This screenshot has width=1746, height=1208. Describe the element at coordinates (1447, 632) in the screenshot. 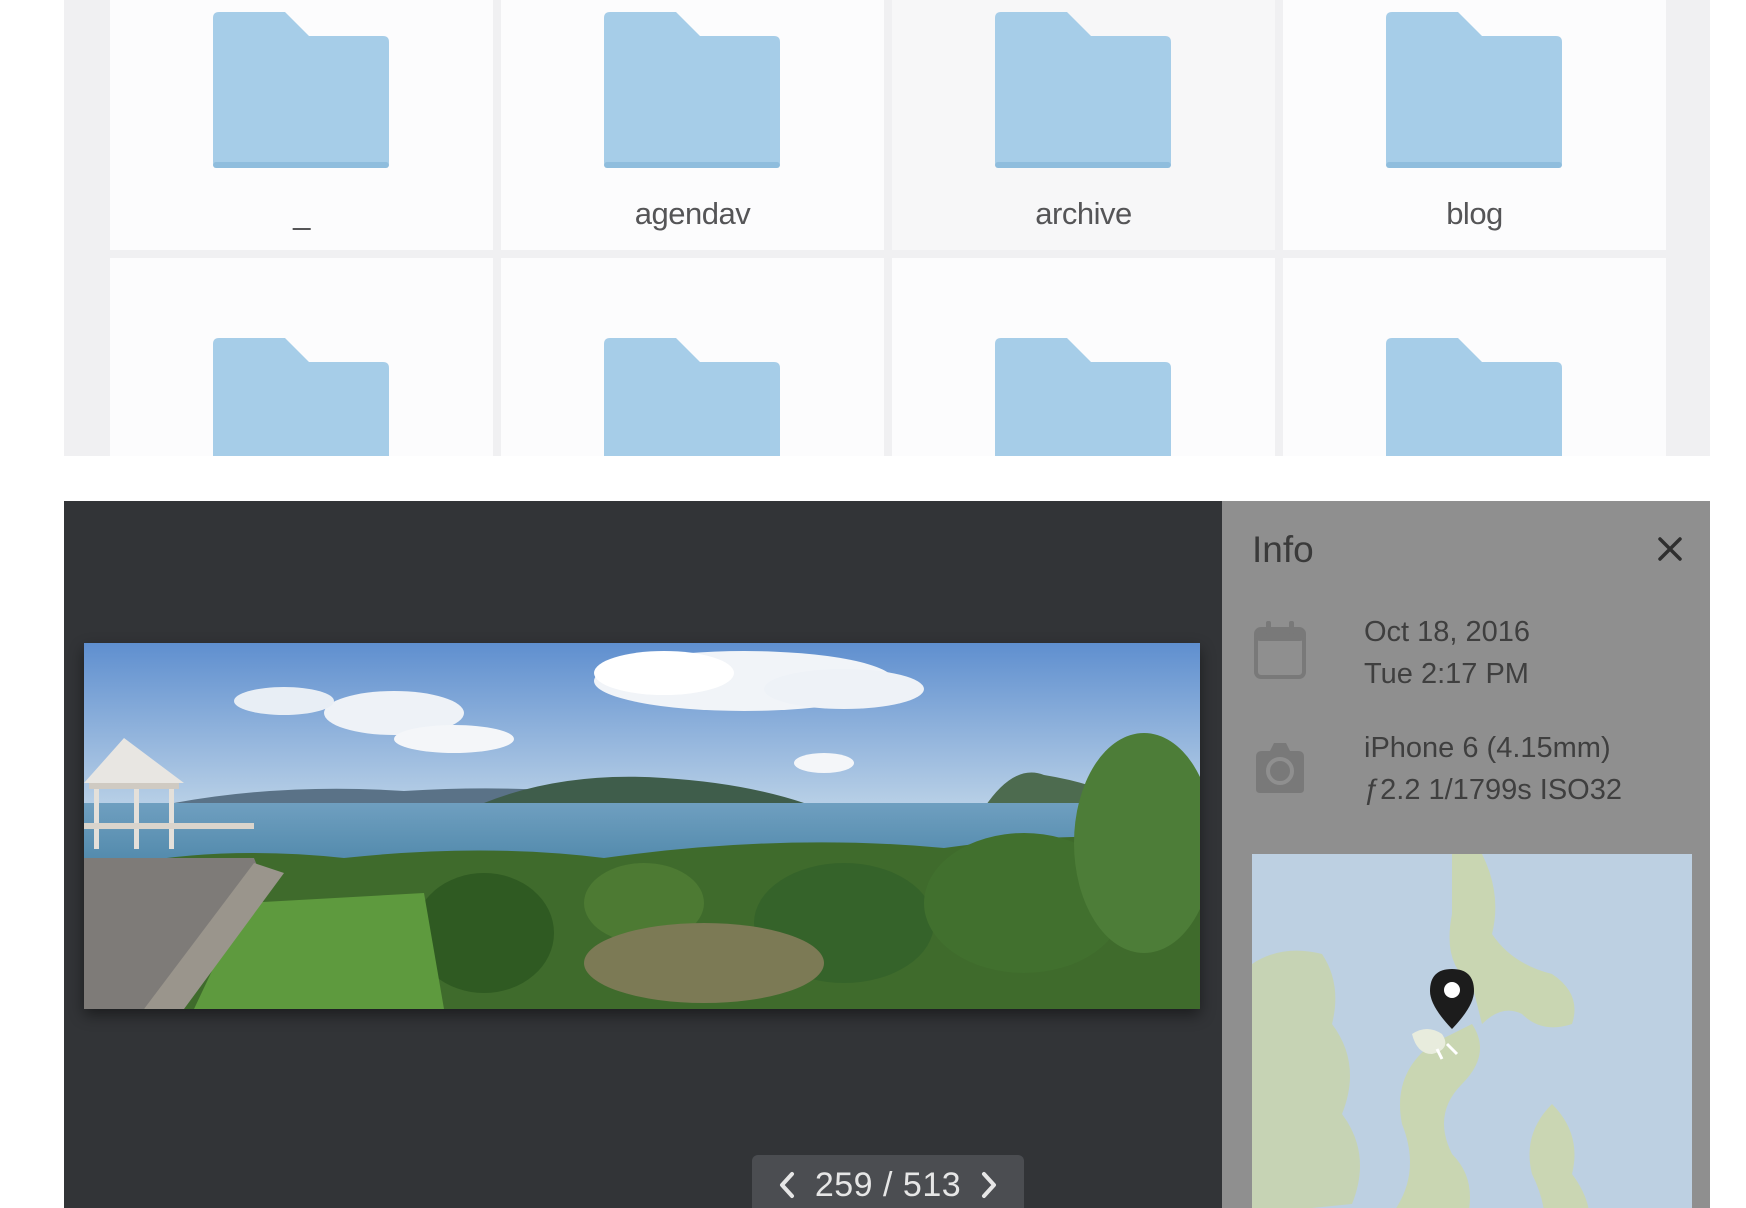

I see `date-line: Oct 18, 2016` at that location.